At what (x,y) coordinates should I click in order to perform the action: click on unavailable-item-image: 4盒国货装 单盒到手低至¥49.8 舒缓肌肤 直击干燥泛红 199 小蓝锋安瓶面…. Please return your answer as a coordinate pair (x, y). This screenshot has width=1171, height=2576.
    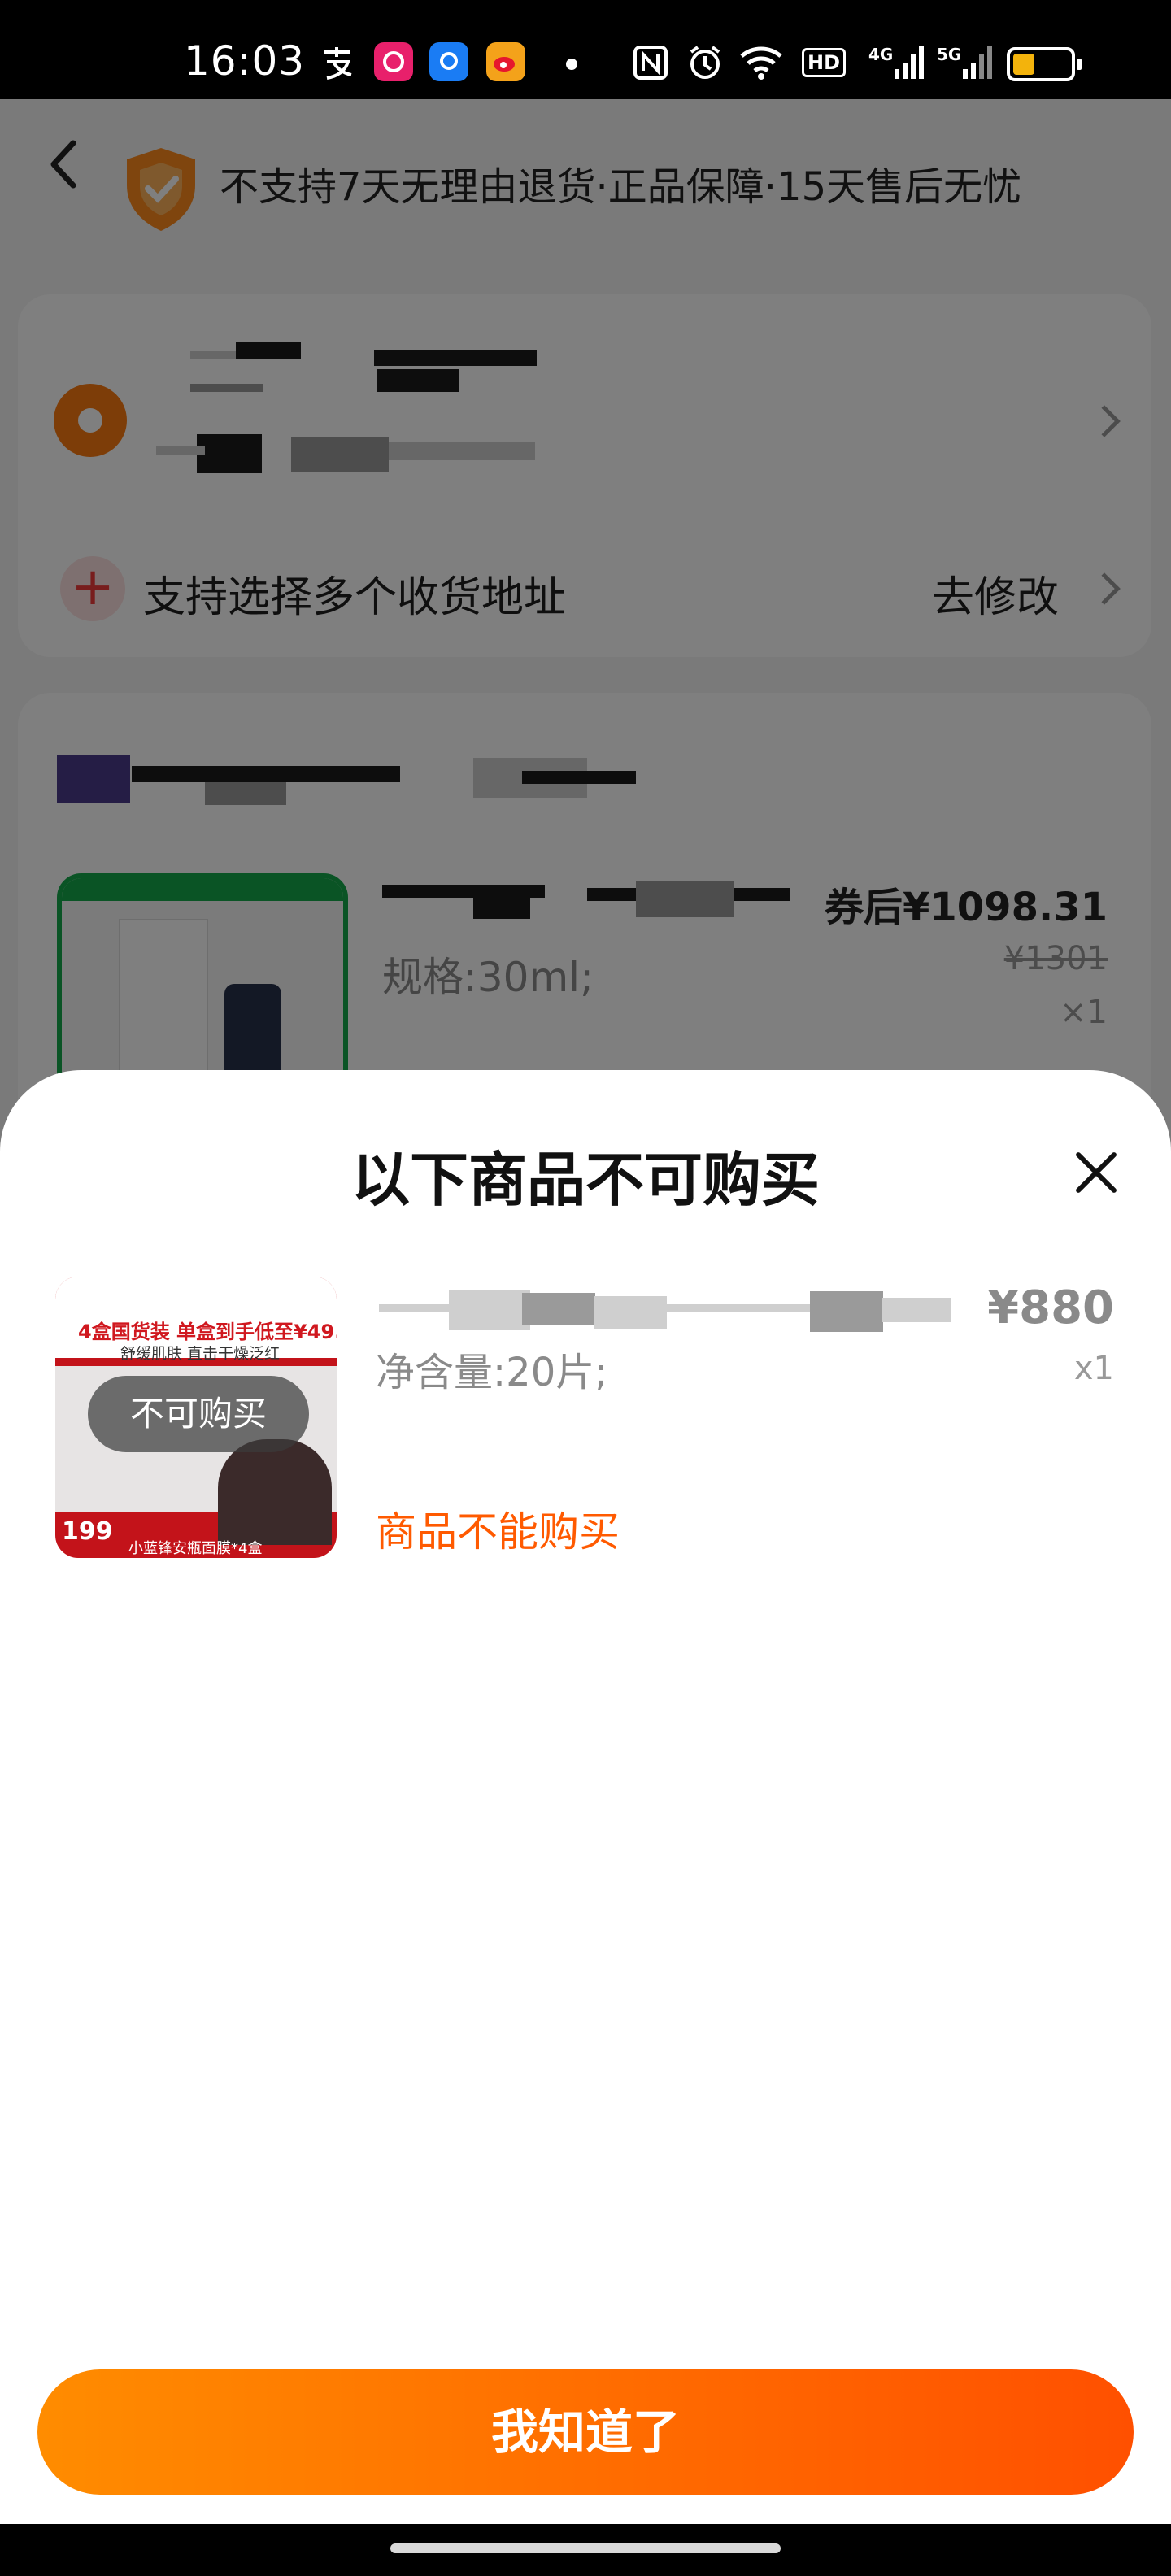
    Looking at the image, I should click on (196, 1417).